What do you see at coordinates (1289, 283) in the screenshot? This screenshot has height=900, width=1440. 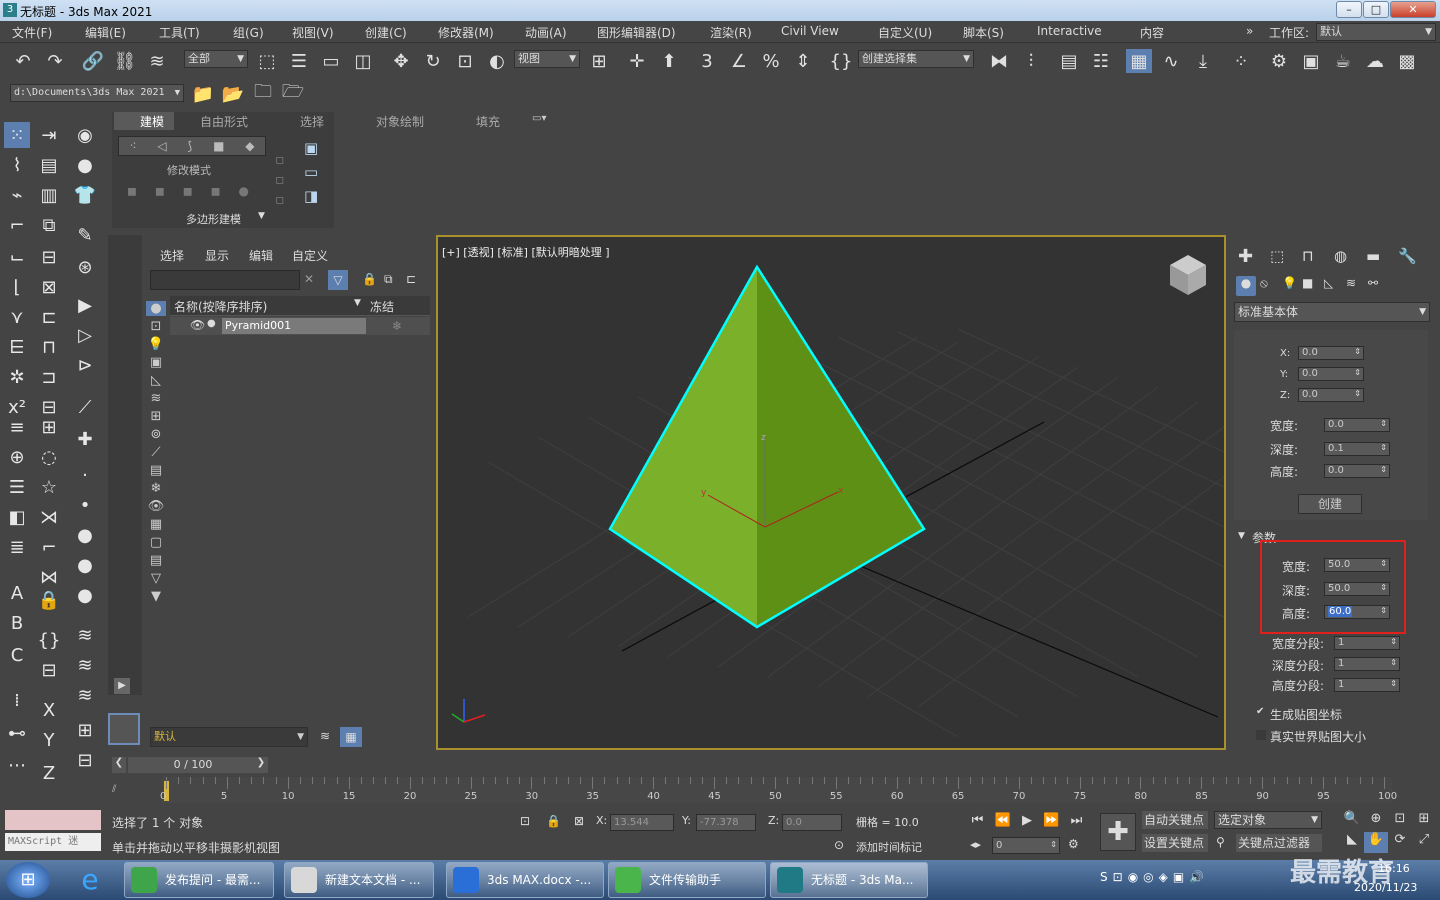 I see `lights-icon: 💡` at bounding box center [1289, 283].